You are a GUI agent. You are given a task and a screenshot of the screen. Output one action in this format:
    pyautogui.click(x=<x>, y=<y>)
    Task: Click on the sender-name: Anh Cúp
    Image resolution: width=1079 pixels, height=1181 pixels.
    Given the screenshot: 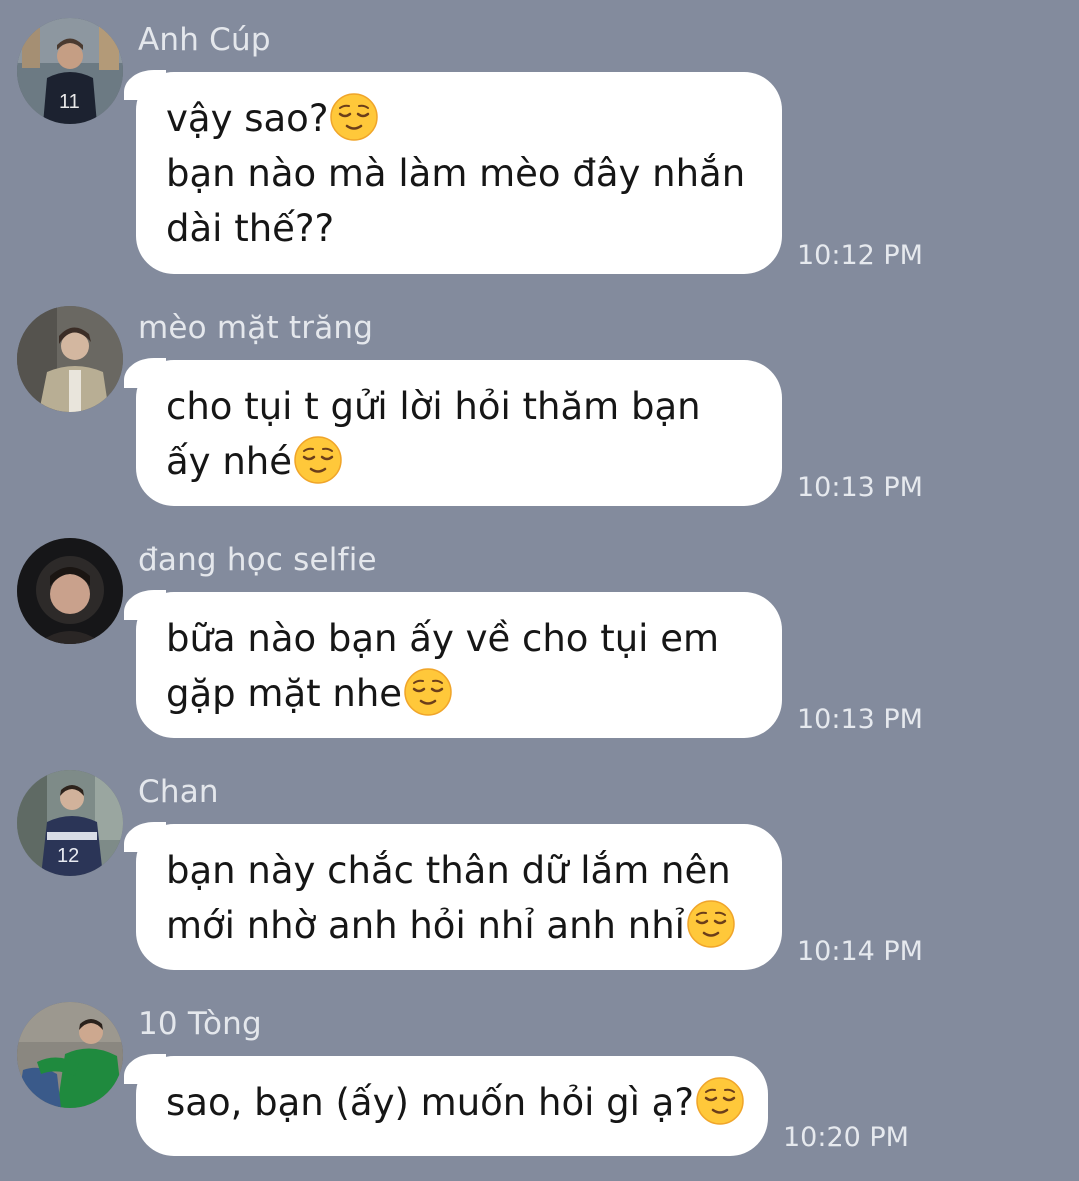 What is the action you would take?
    pyautogui.click(x=204, y=40)
    